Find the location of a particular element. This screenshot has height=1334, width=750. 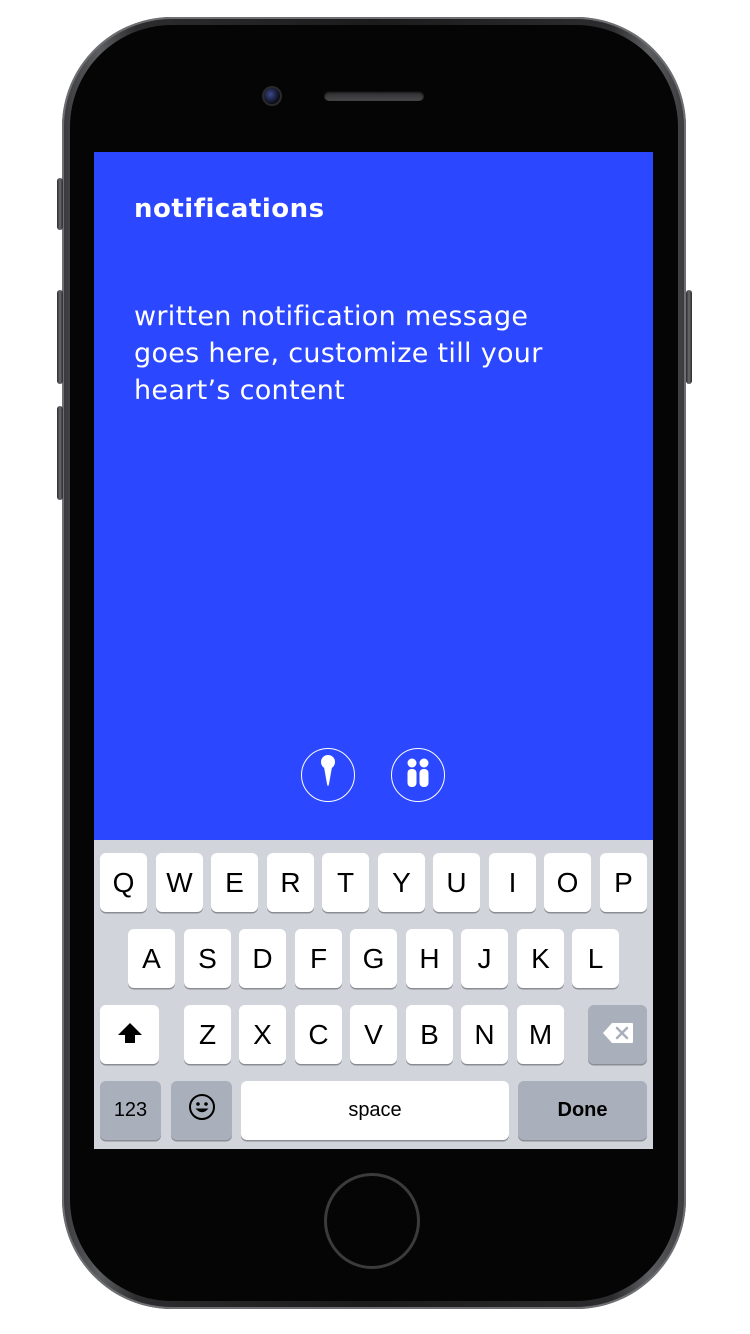

backspace-key is located at coordinates (617, 1034).